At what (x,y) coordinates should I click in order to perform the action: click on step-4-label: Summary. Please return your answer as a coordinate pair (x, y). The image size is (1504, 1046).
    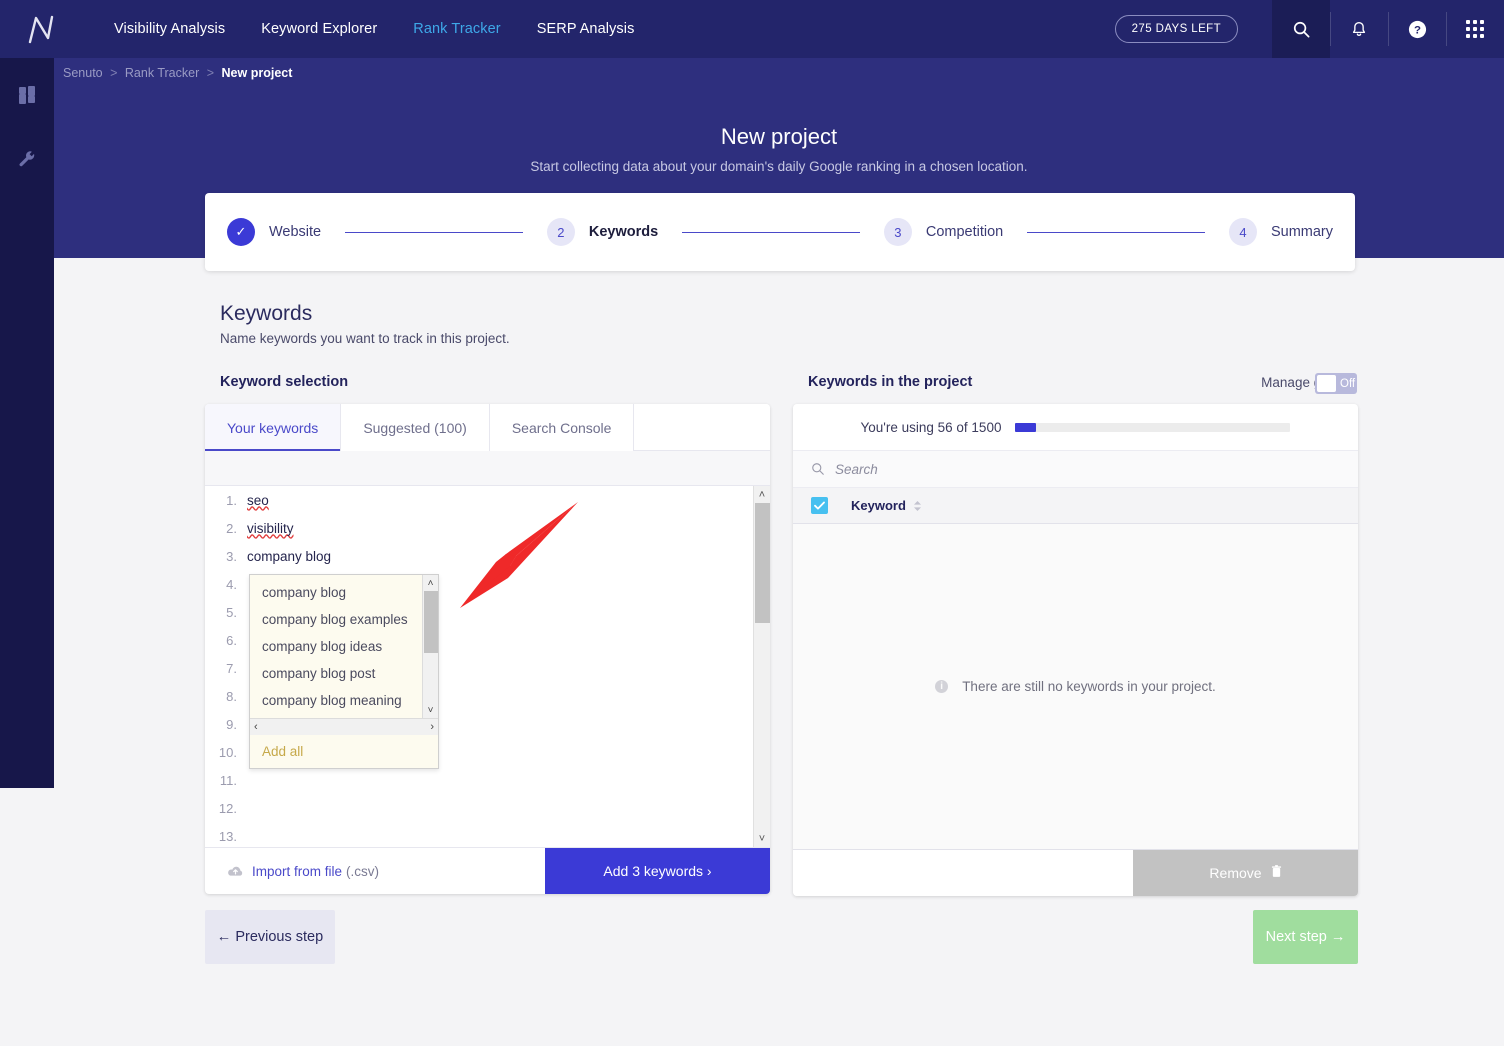
    Looking at the image, I should click on (1302, 232).